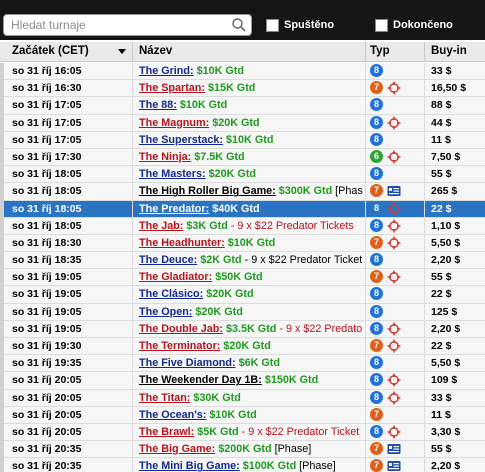  Describe the element at coordinates (200, 380) in the screenshot. I see `tournament-link: The Weekender Day 1B:` at that location.